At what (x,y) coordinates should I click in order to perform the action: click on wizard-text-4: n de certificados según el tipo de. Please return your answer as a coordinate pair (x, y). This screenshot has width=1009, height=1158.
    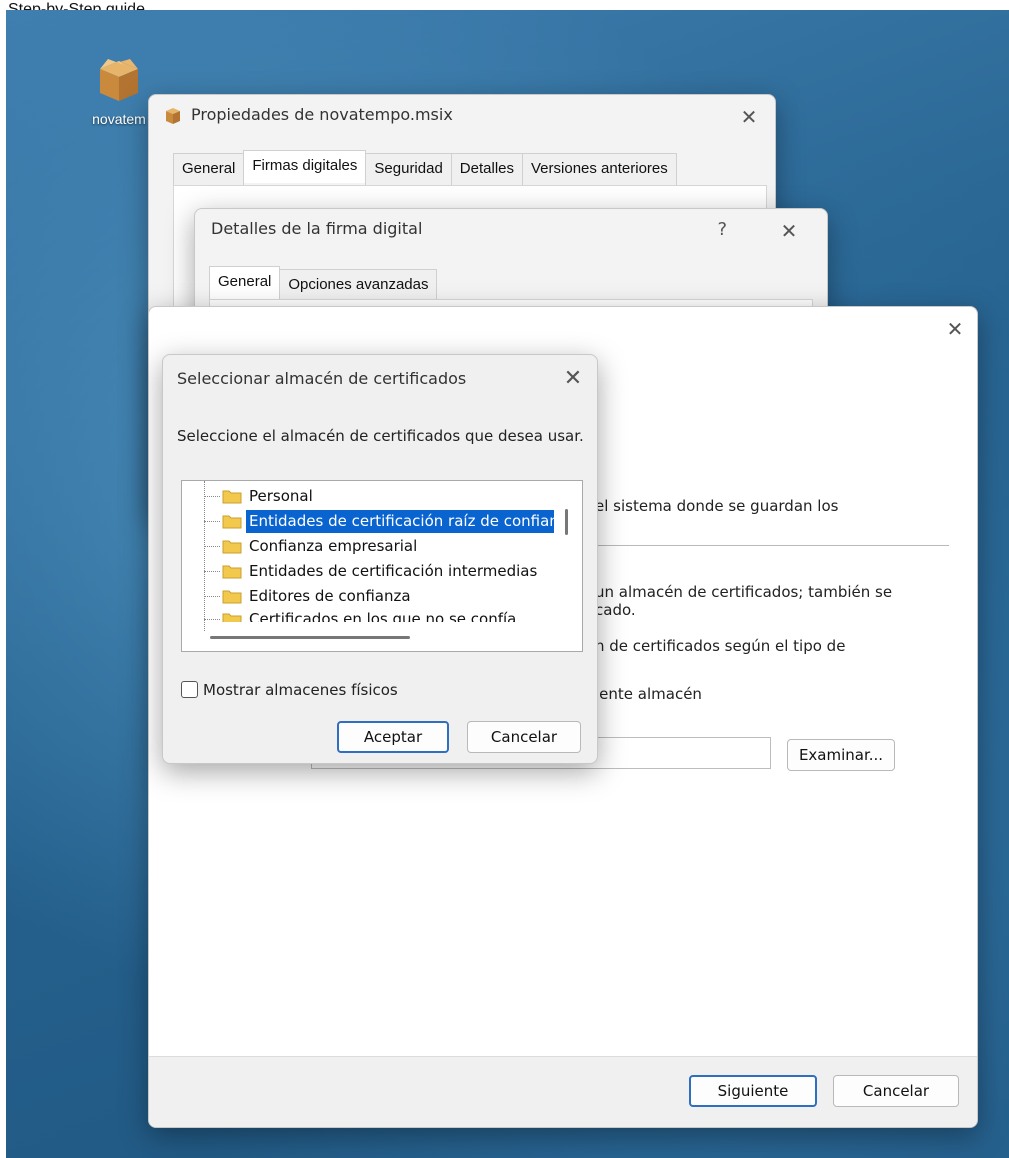
    Looking at the image, I should click on (720, 646).